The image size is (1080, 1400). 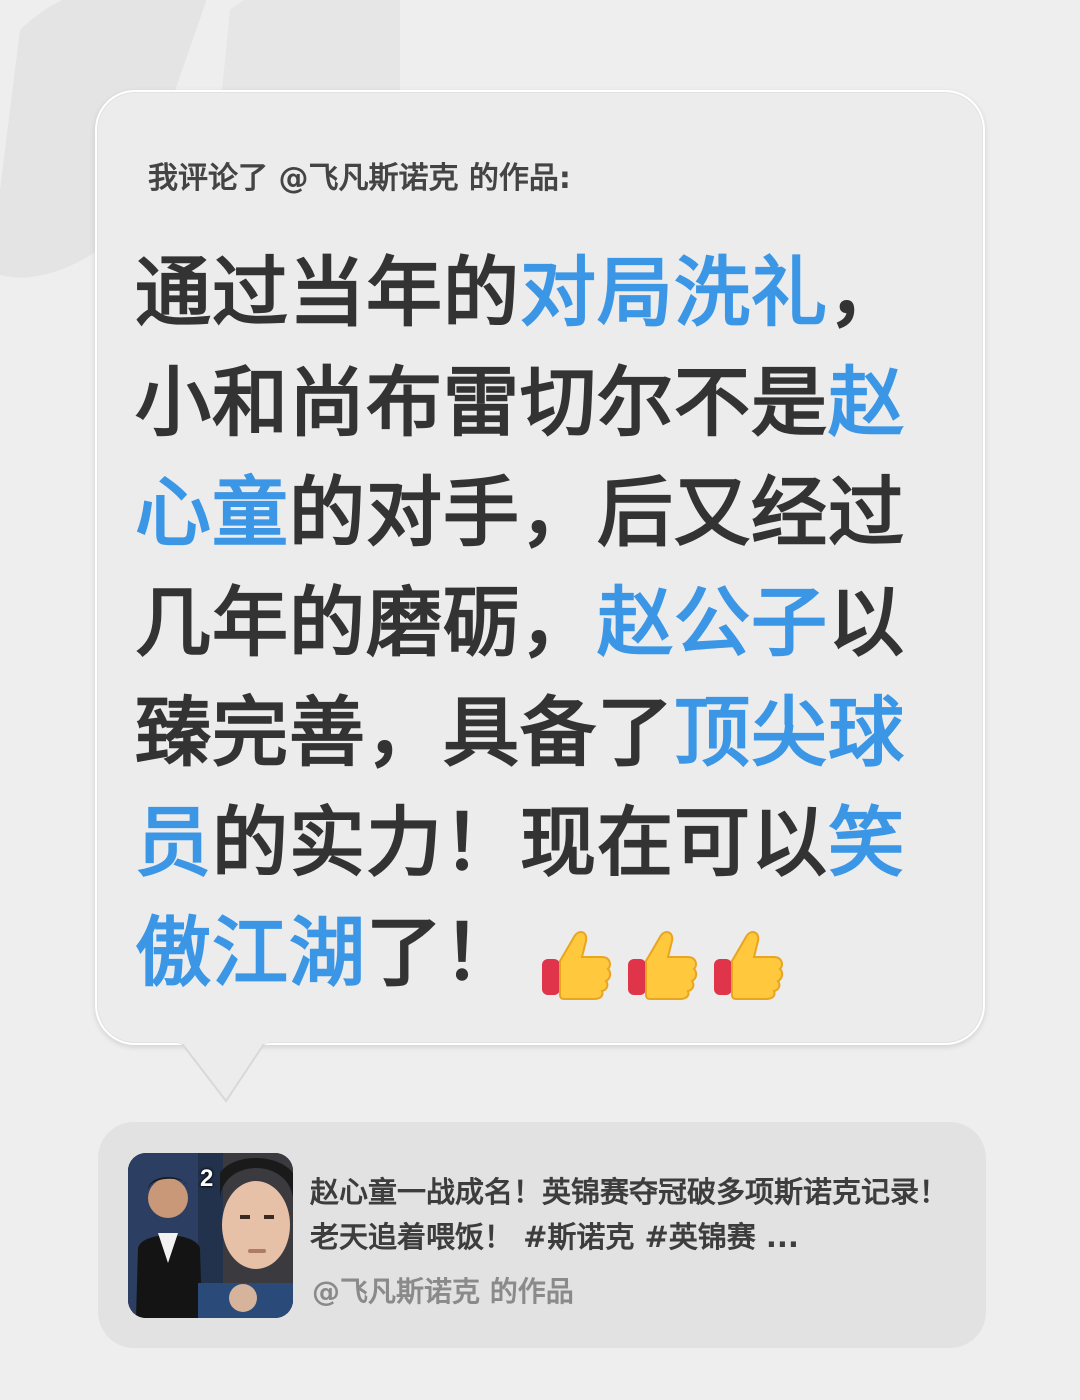 What do you see at coordinates (223, 1071) in the screenshot?
I see `bubble-tail` at bounding box center [223, 1071].